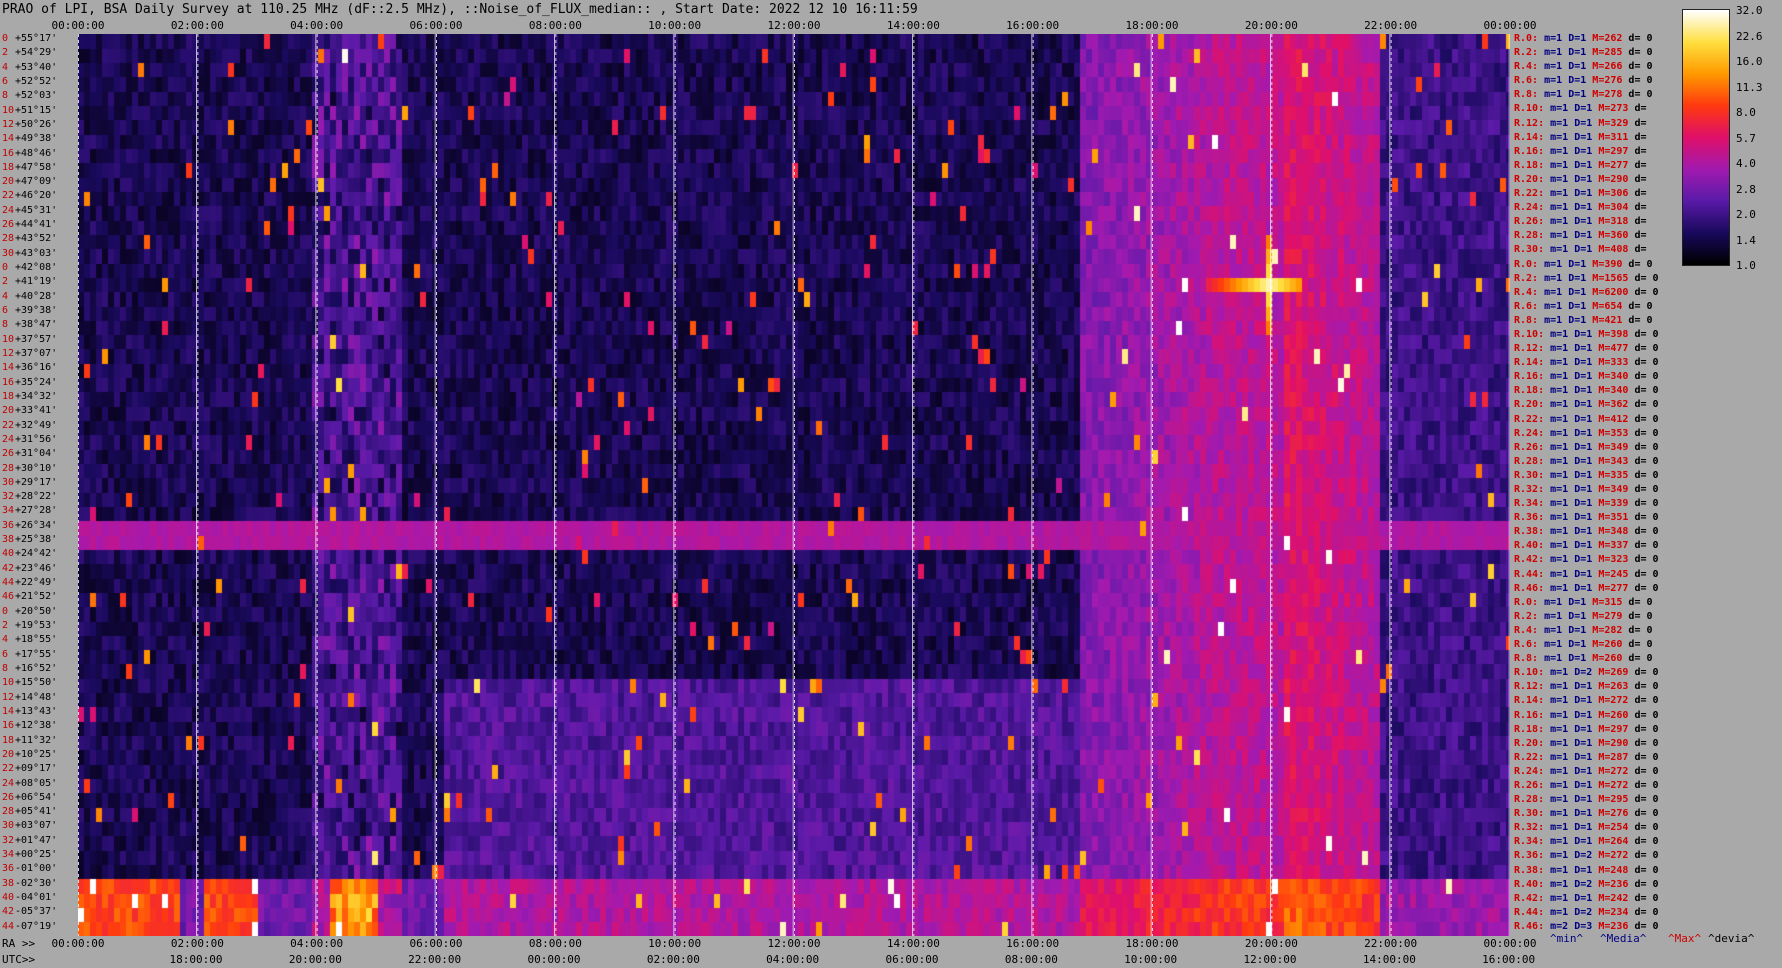  I want to click on row-index: 40, so click(8, 554).